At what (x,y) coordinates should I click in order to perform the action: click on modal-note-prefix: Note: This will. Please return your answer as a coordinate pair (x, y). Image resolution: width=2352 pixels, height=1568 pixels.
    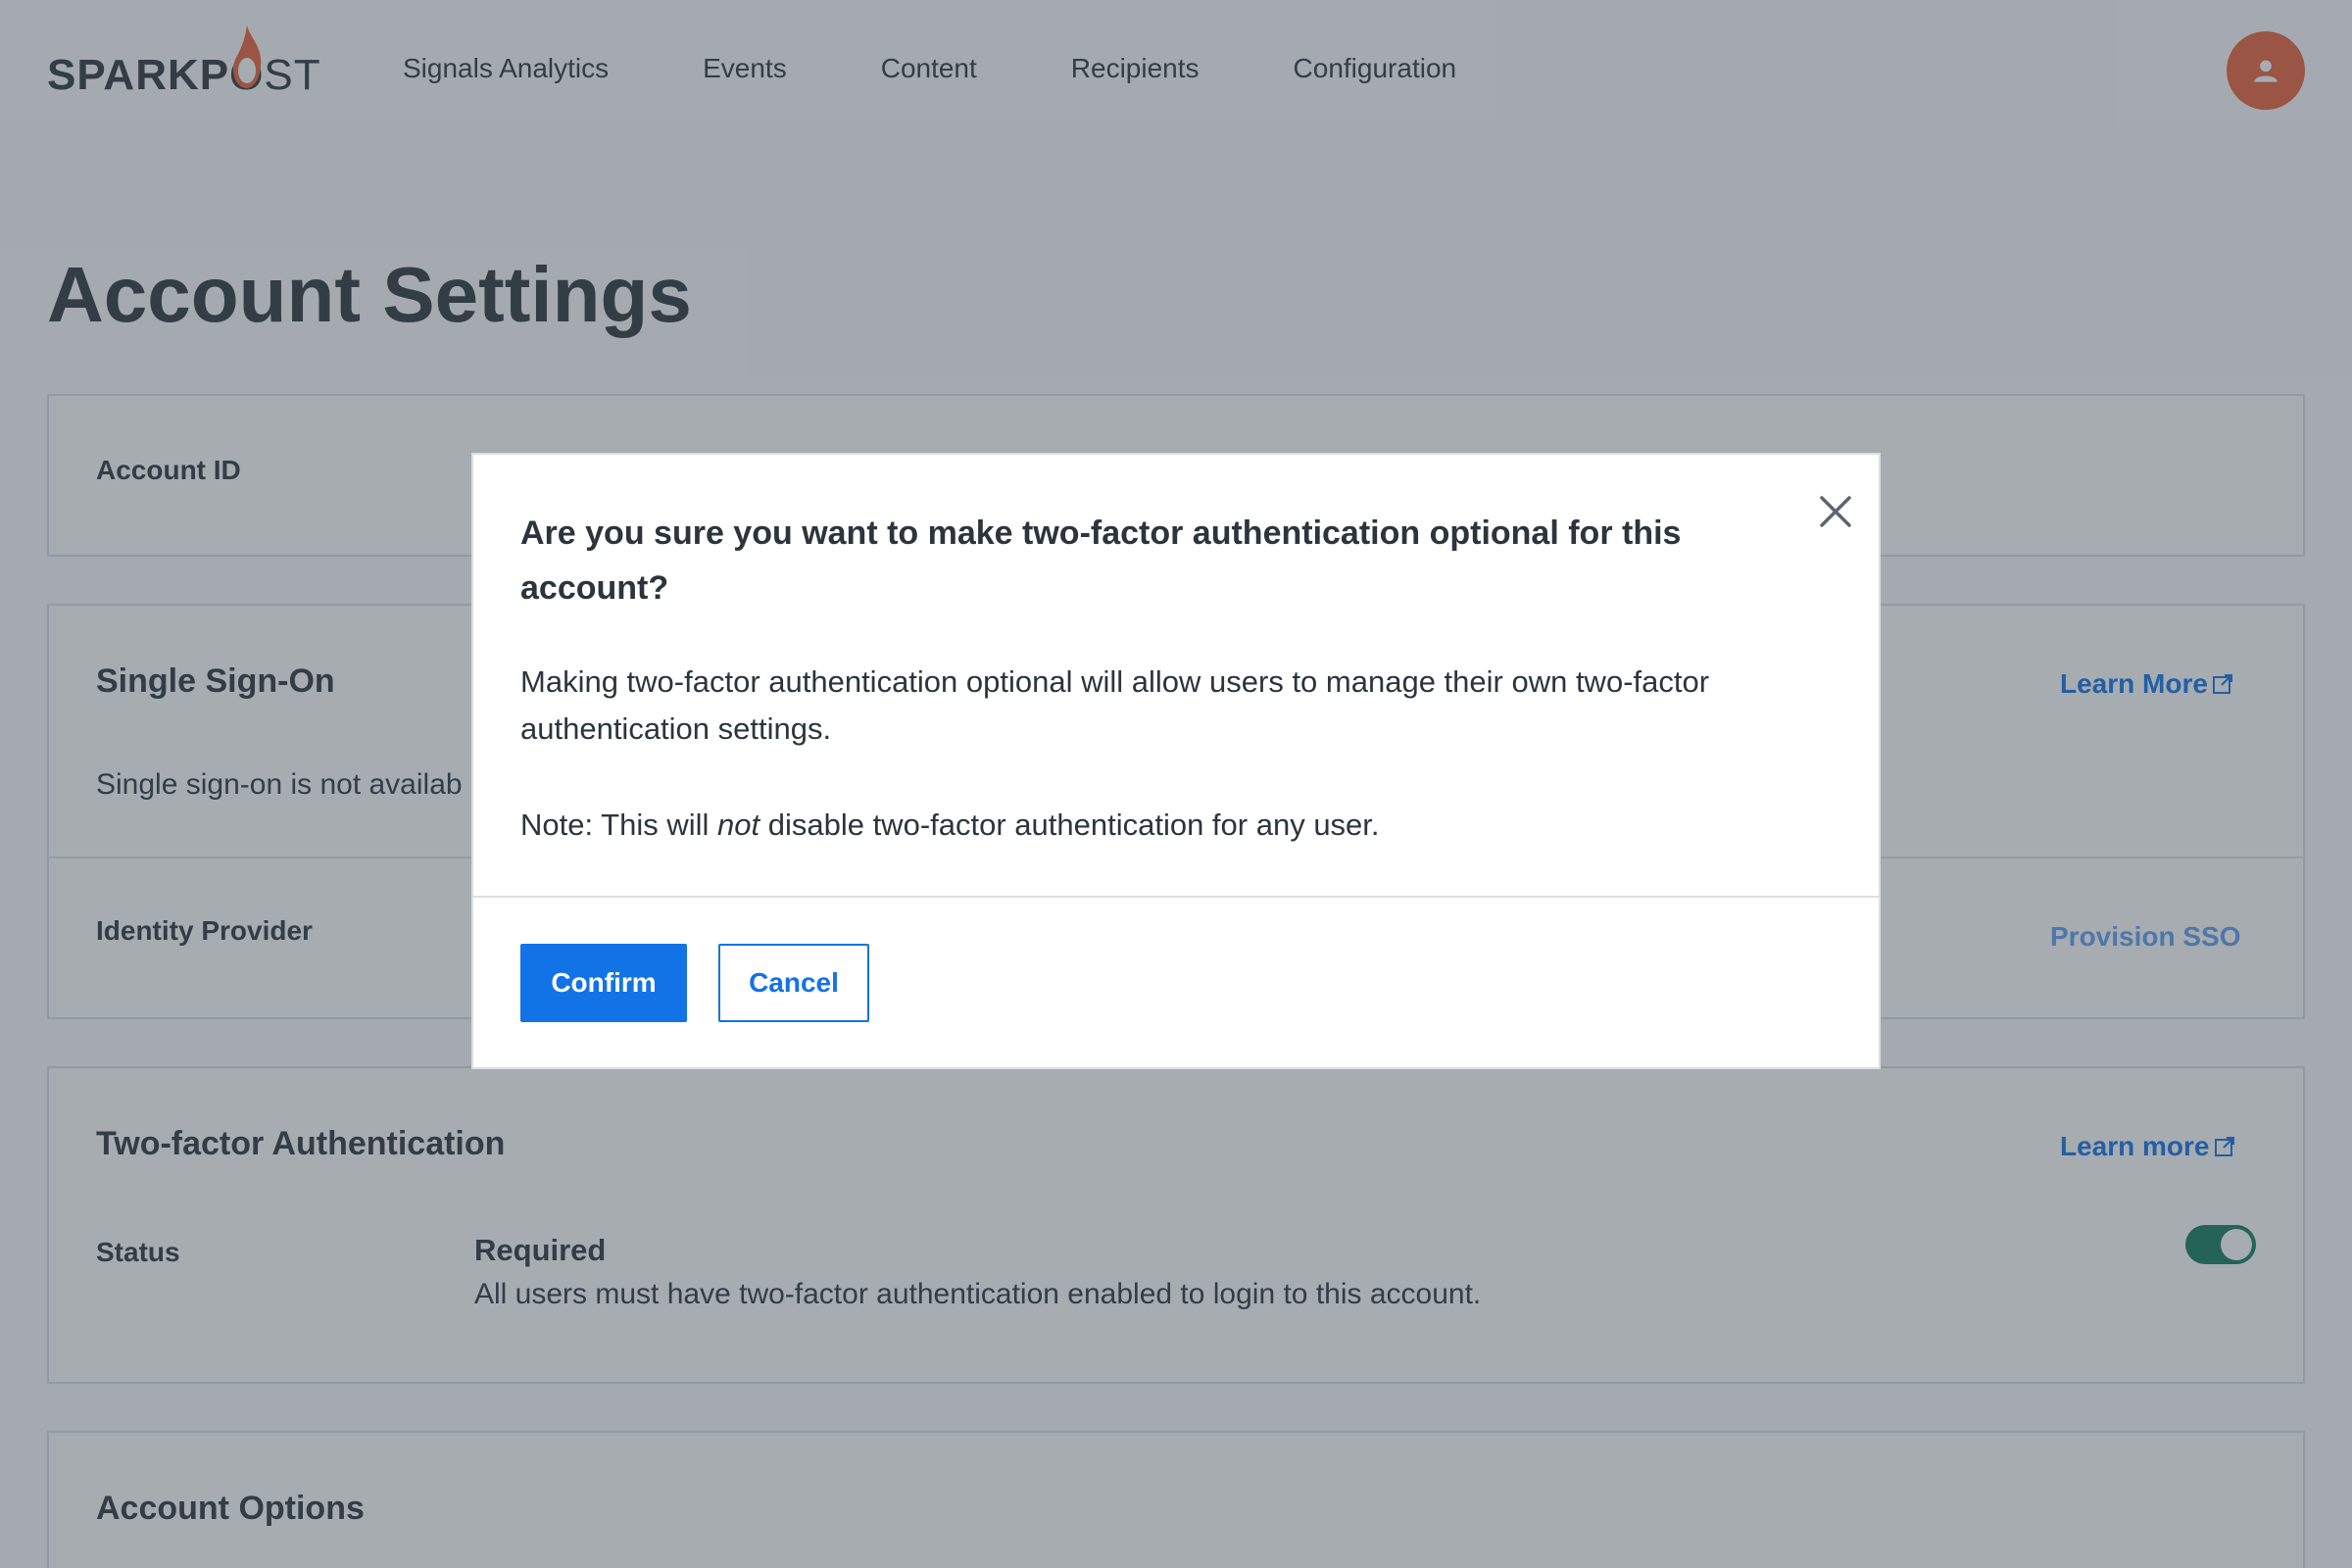
    Looking at the image, I should click on (618, 825).